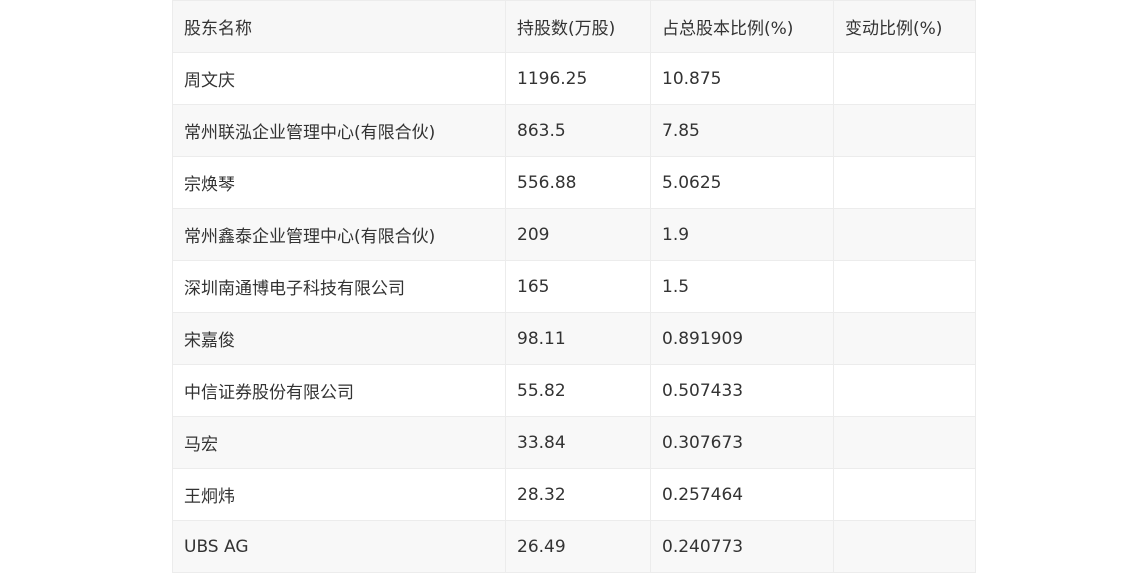 Image resolution: width=1148 pixels, height=576 pixels. Describe the element at coordinates (578, 182) in the screenshot. I see `cell-shares-held: 556.88` at that location.